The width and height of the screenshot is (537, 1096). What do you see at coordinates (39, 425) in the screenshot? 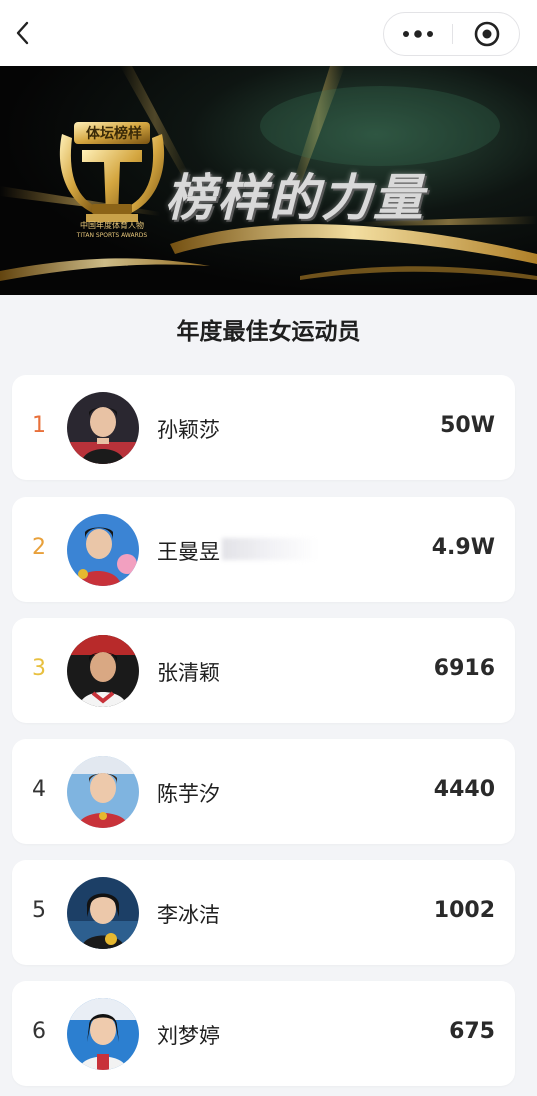
I see `rank-number: 1` at bounding box center [39, 425].